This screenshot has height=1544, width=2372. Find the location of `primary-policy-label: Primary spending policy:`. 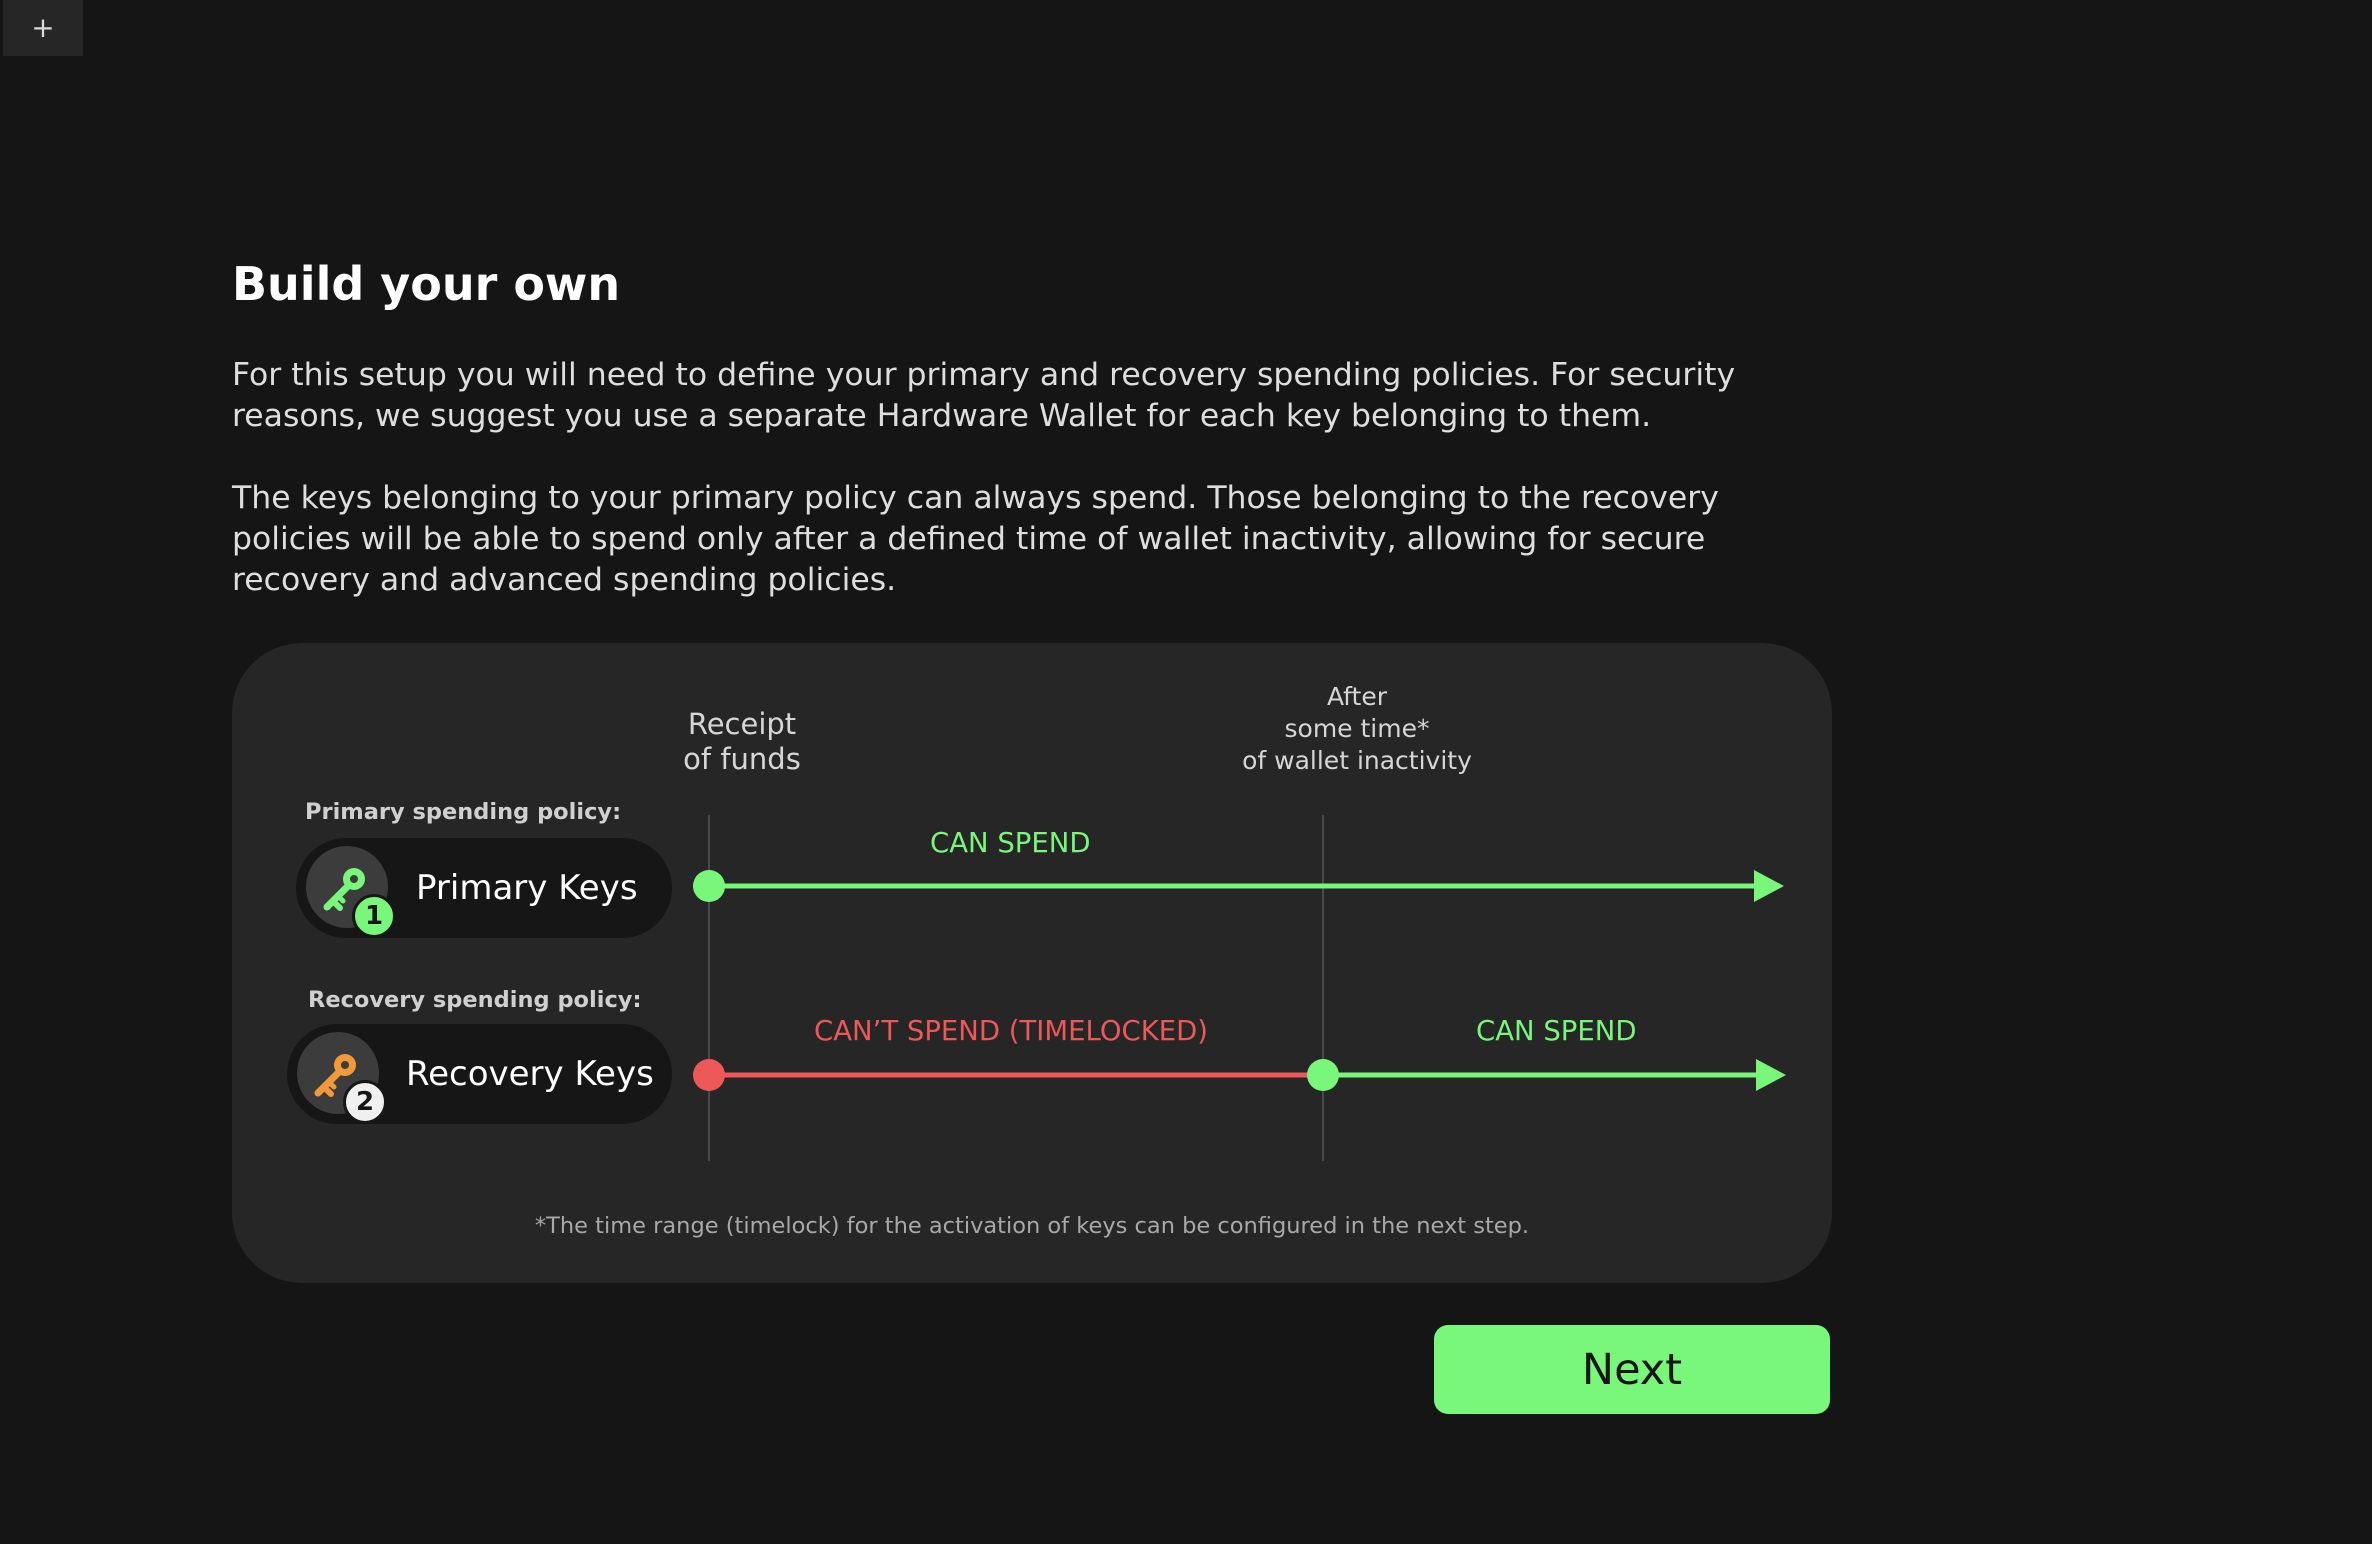

primary-policy-label: Primary spending policy: is located at coordinates (463, 812).